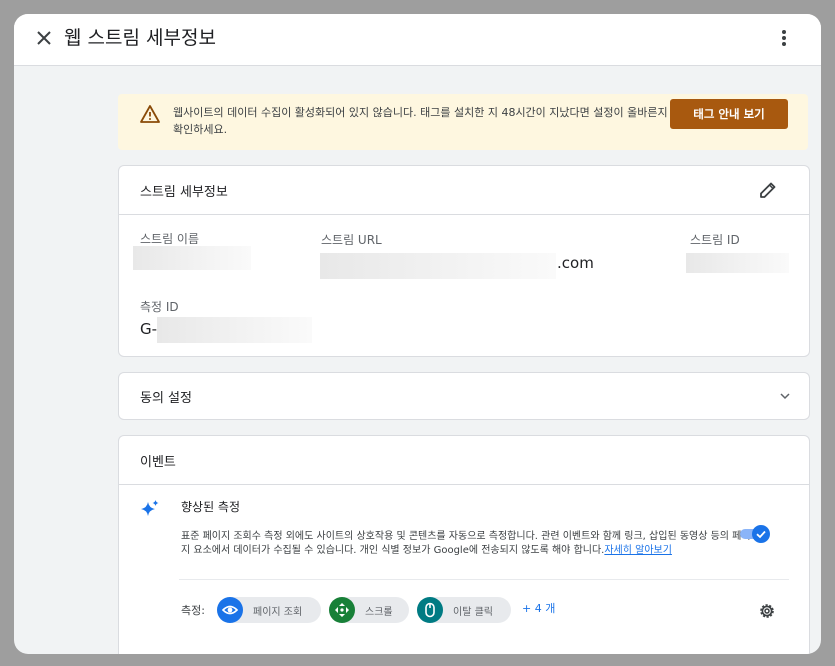 The width and height of the screenshot is (835, 666). What do you see at coordinates (193, 610) in the screenshot?
I see `measure-label: 측정:` at bounding box center [193, 610].